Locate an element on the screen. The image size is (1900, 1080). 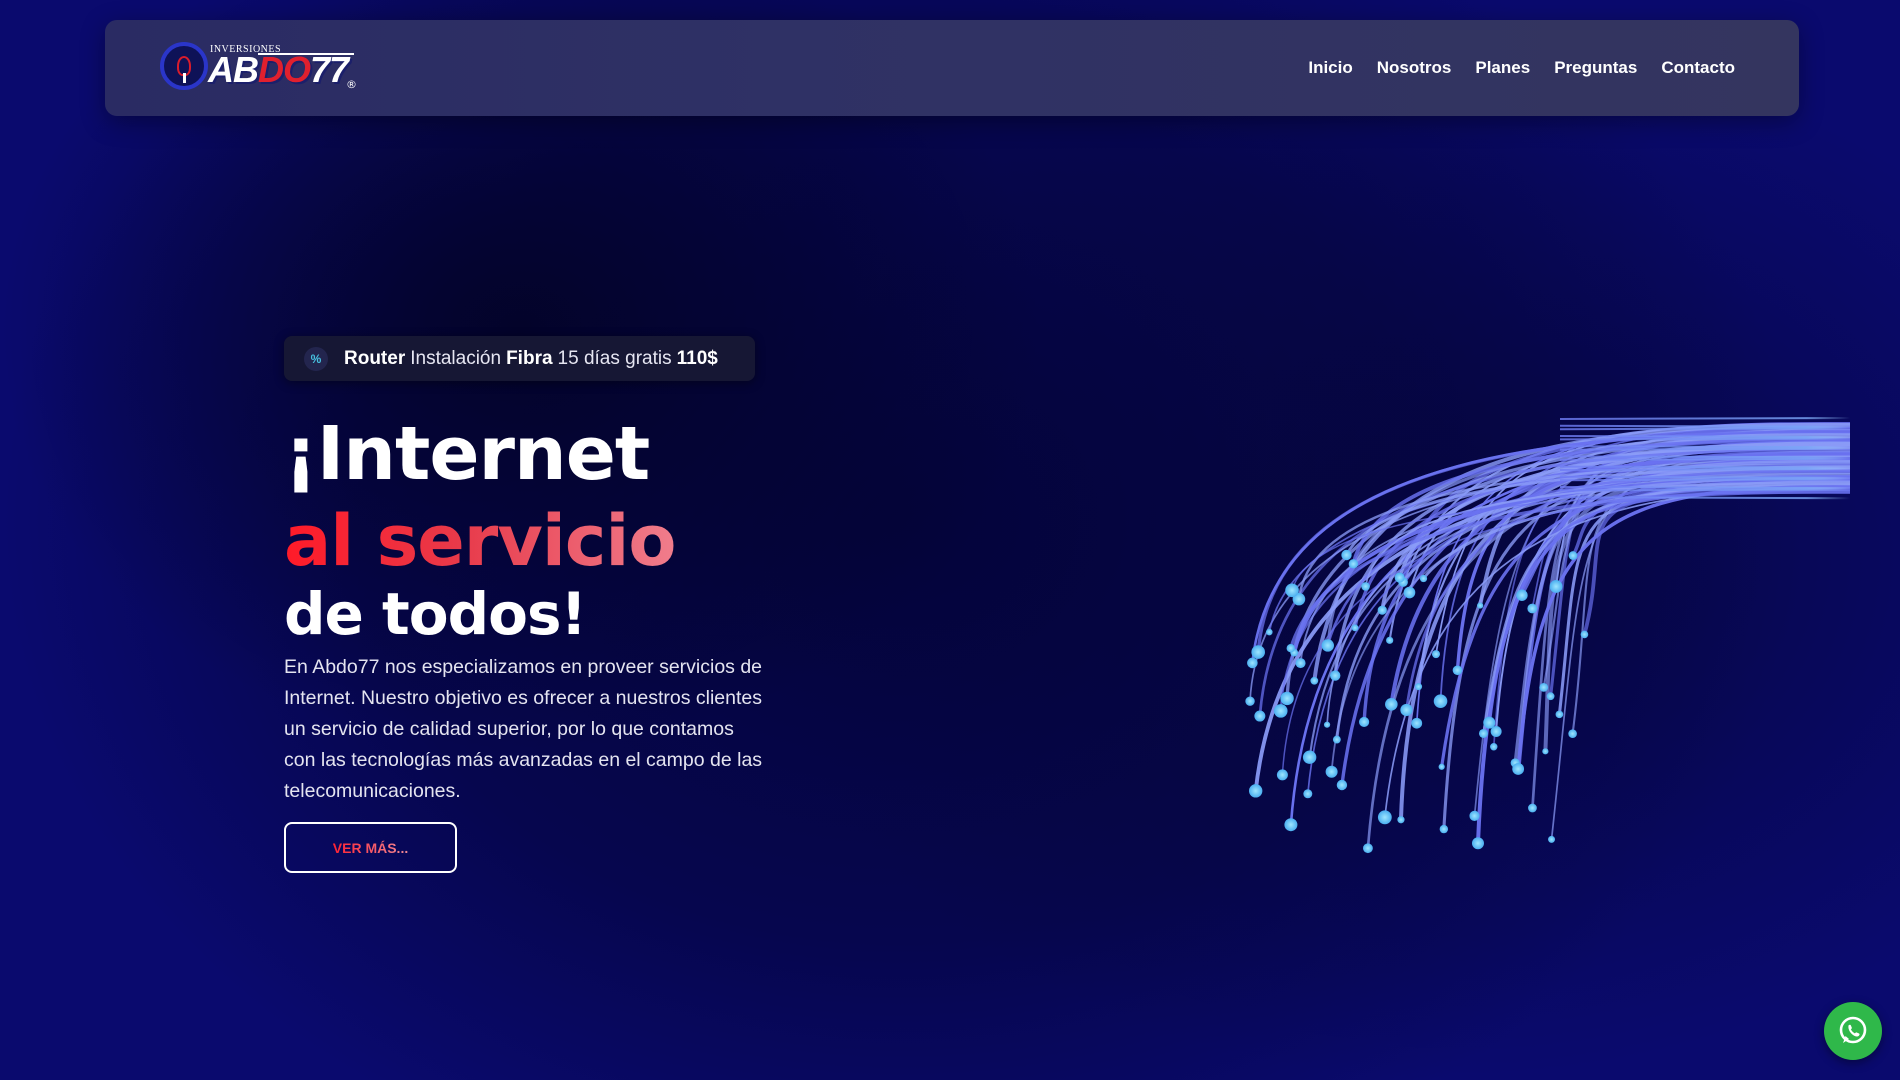
hero-title-line3: de todos! is located at coordinates (435, 614).